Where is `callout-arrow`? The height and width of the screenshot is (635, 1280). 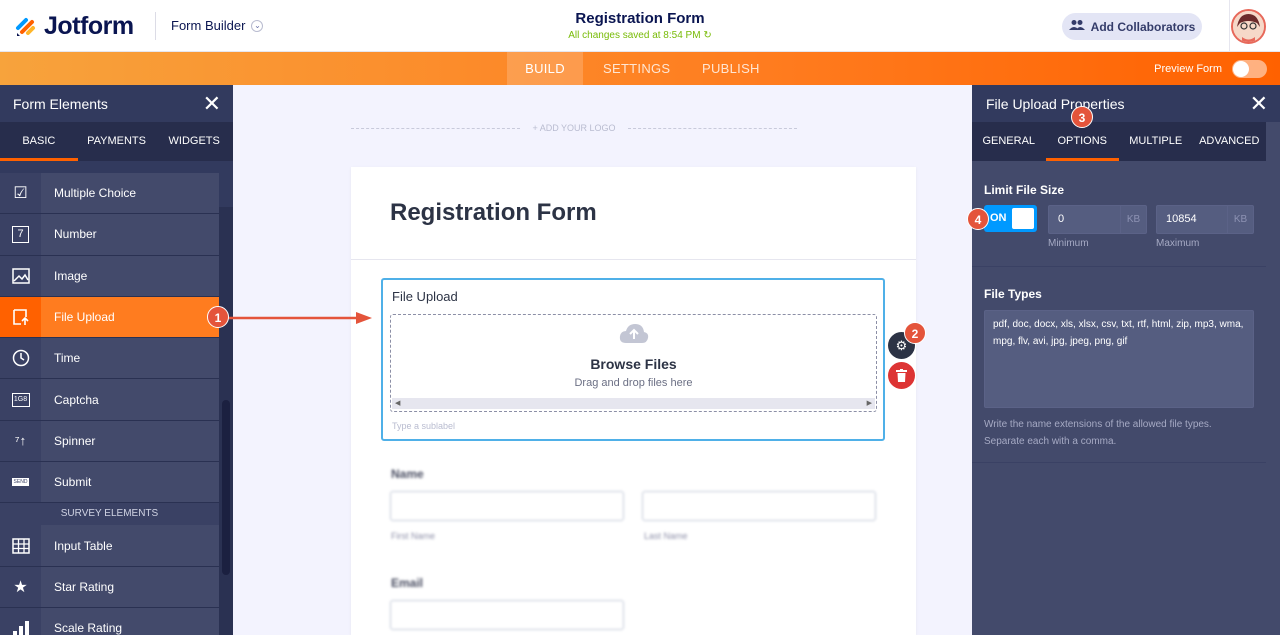 callout-arrow is located at coordinates (296, 318).